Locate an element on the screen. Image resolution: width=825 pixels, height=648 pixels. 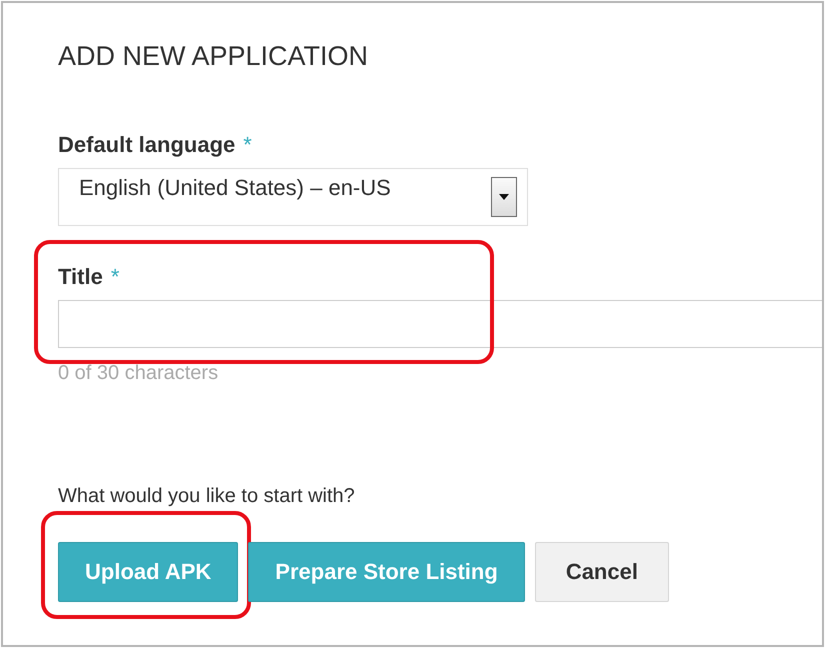
field-label: Default language is located at coordinates (147, 145).